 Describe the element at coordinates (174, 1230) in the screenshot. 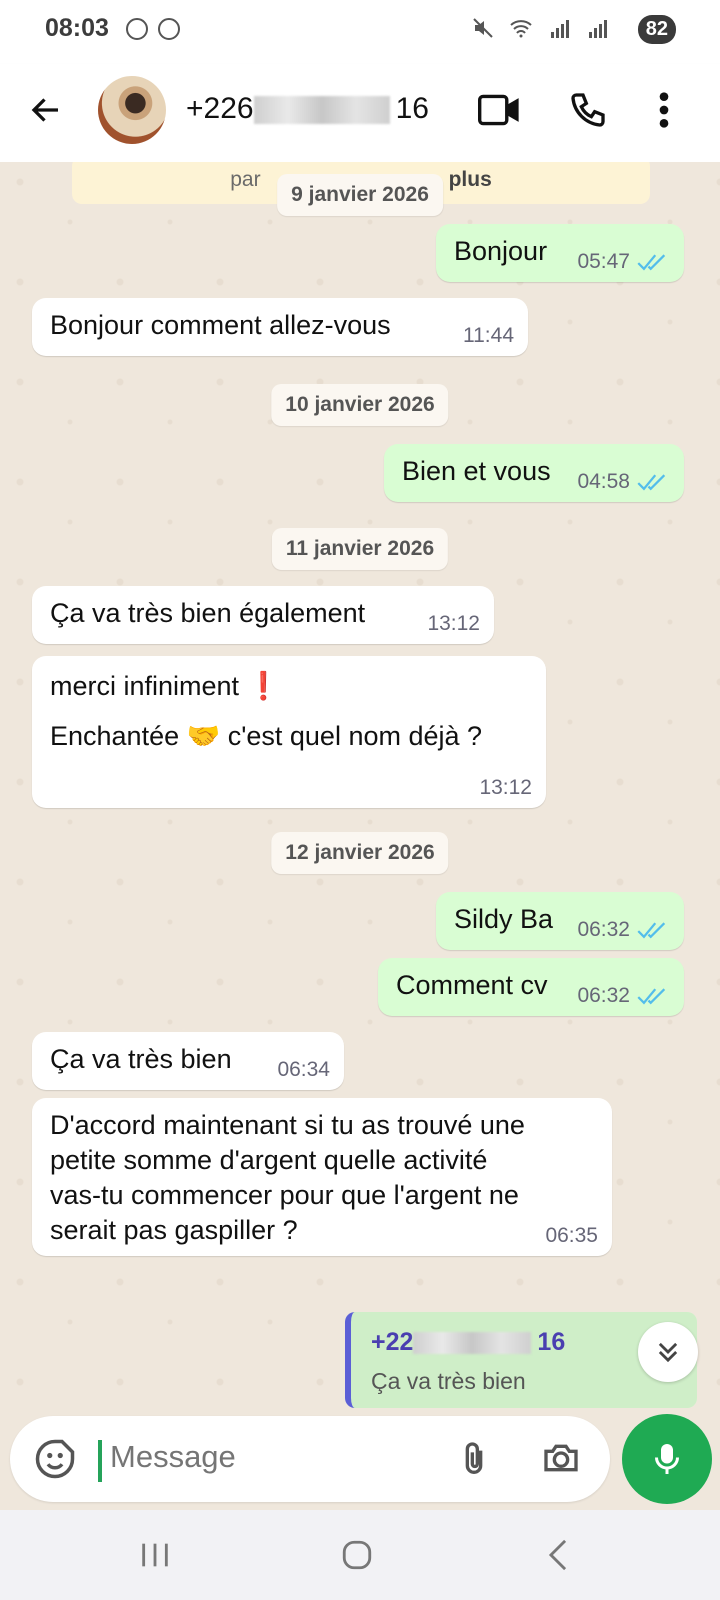

I see `message-text-line: serait pas gaspiller ?` at that location.